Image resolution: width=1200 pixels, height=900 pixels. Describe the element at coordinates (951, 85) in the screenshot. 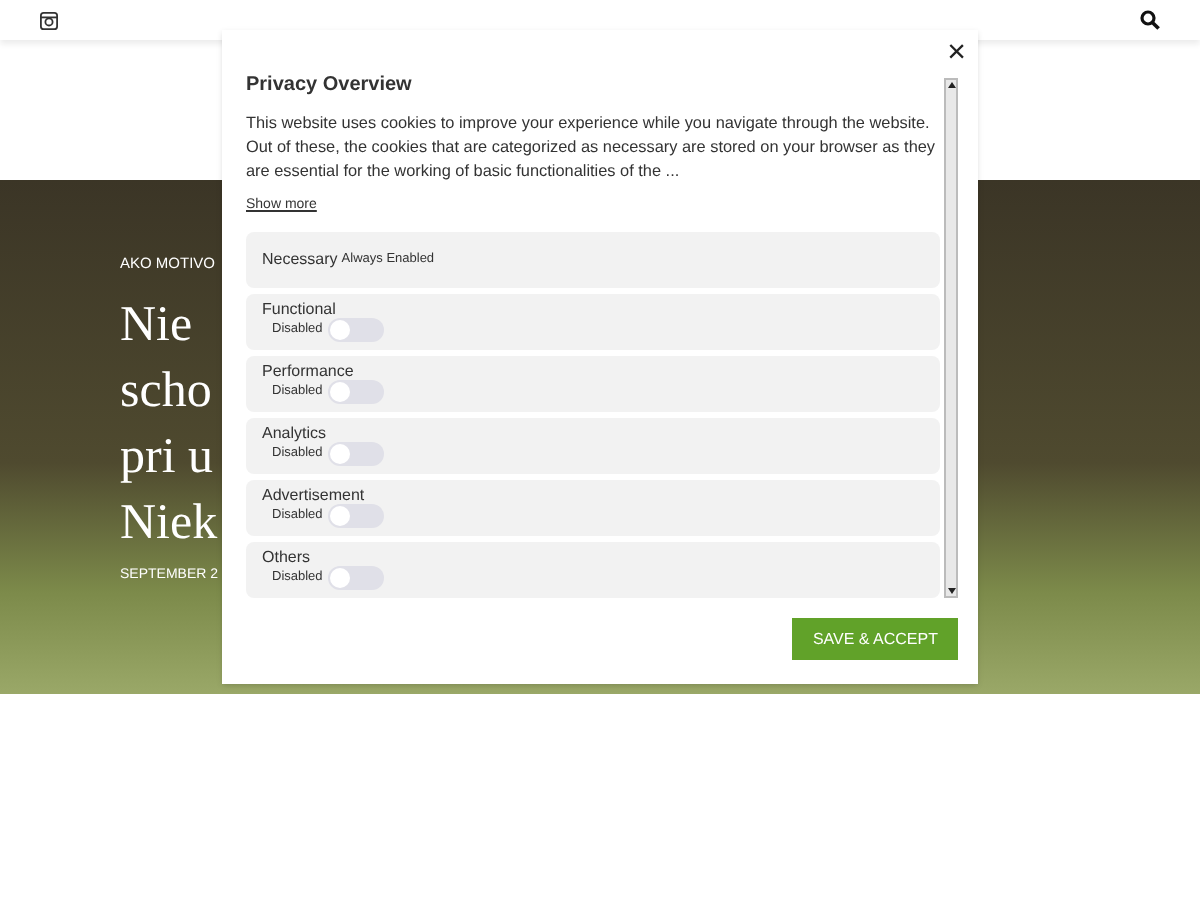

I see `scroll-up-icon` at that location.